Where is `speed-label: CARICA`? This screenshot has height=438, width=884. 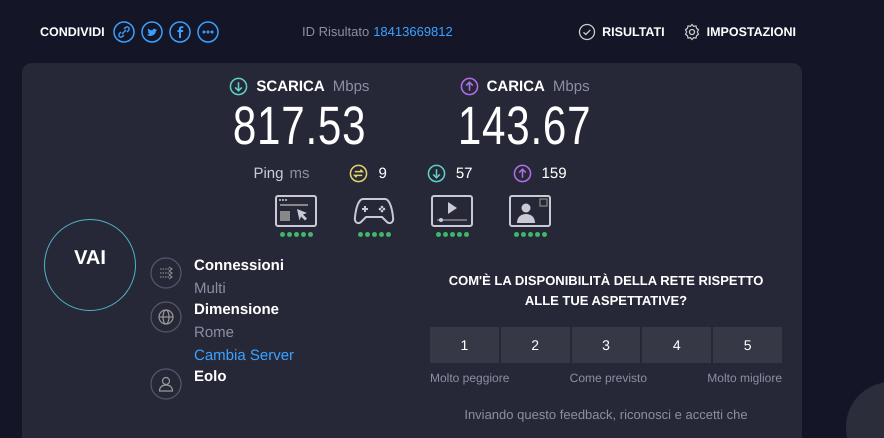
speed-label: CARICA is located at coordinates (515, 86).